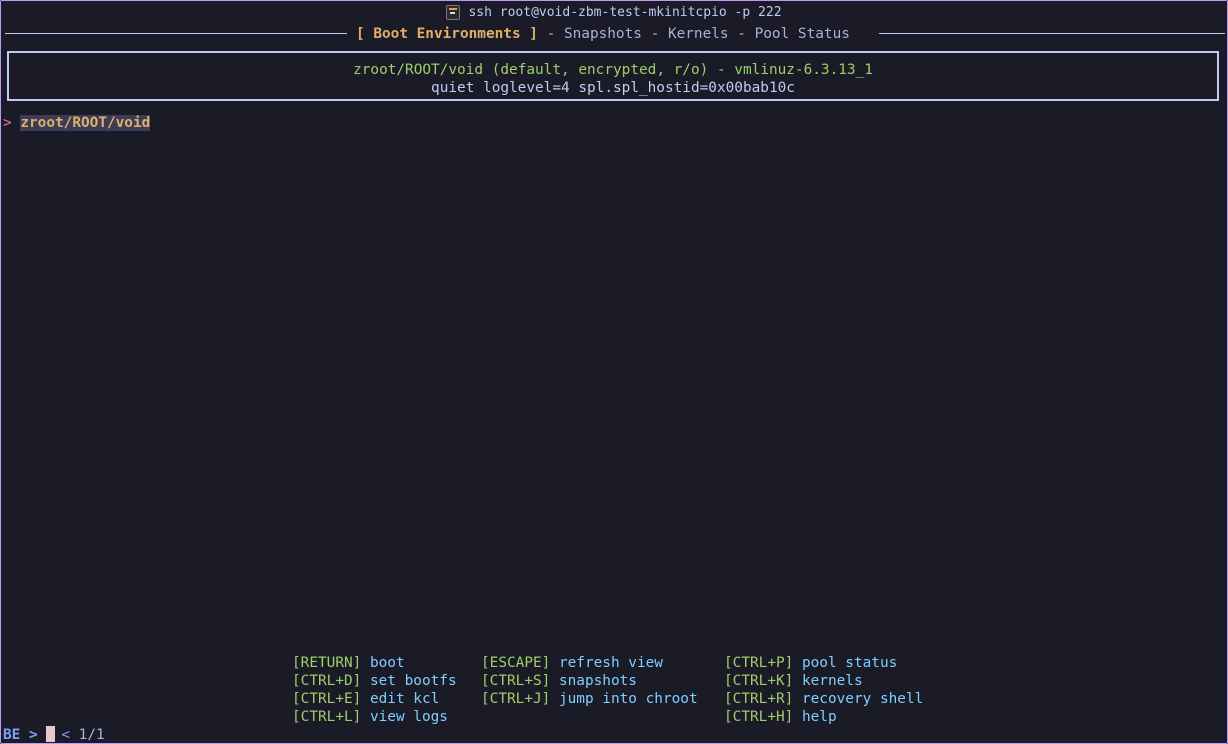 This screenshot has height=744, width=1228. I want to click on tab-rule-right, so click(1052, 33).